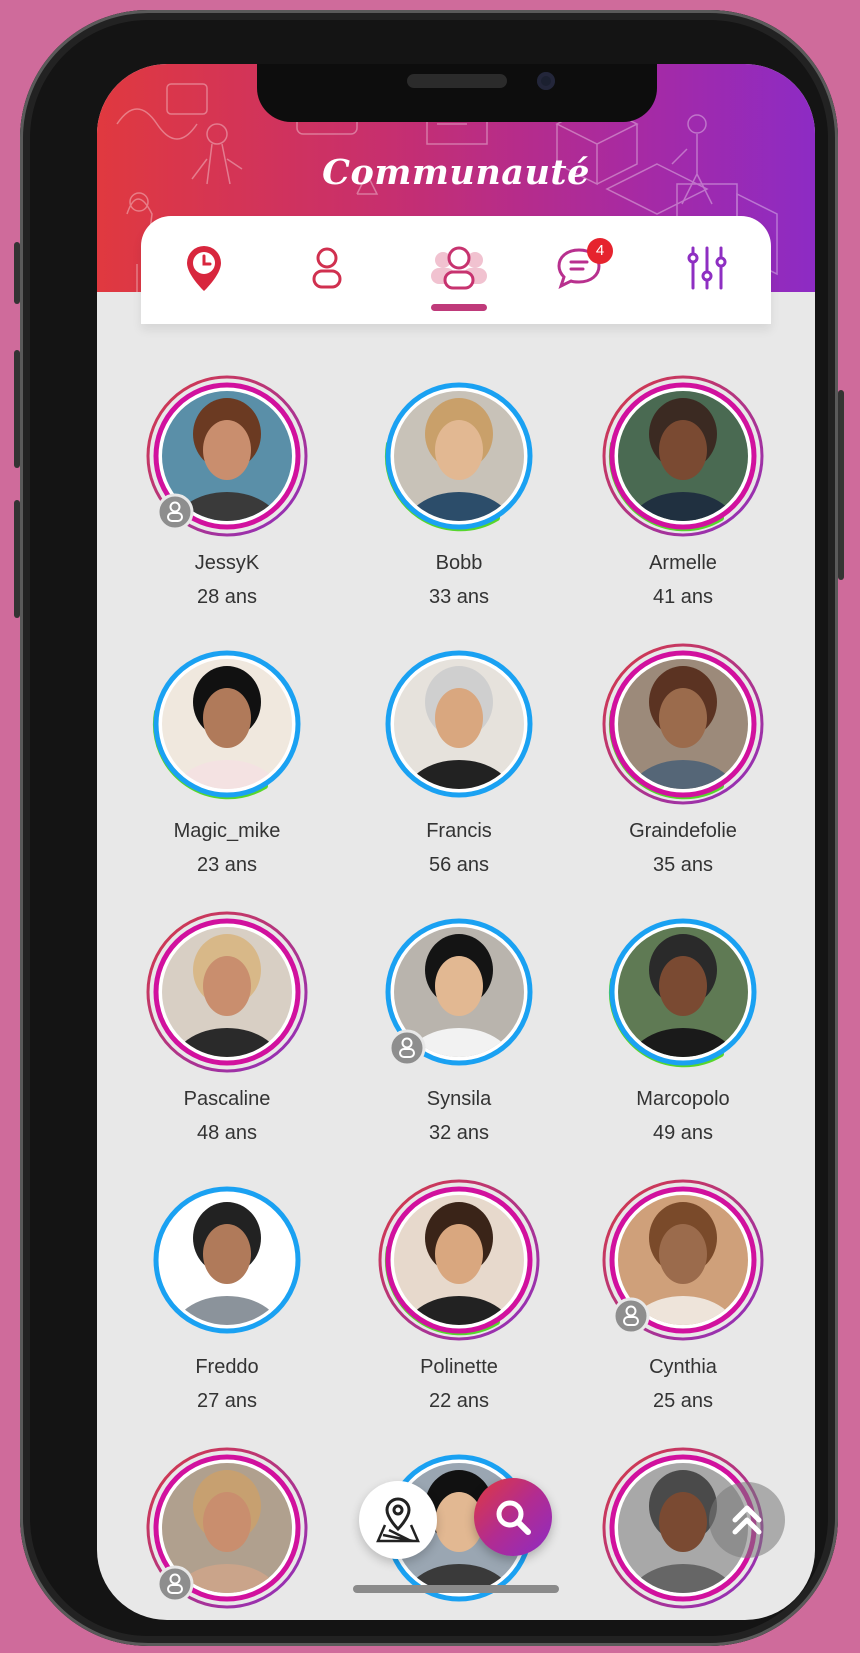 The height and width of the screenshot is (1653, 860). I want to click on message-count-badge: 4, so click(600, 251).